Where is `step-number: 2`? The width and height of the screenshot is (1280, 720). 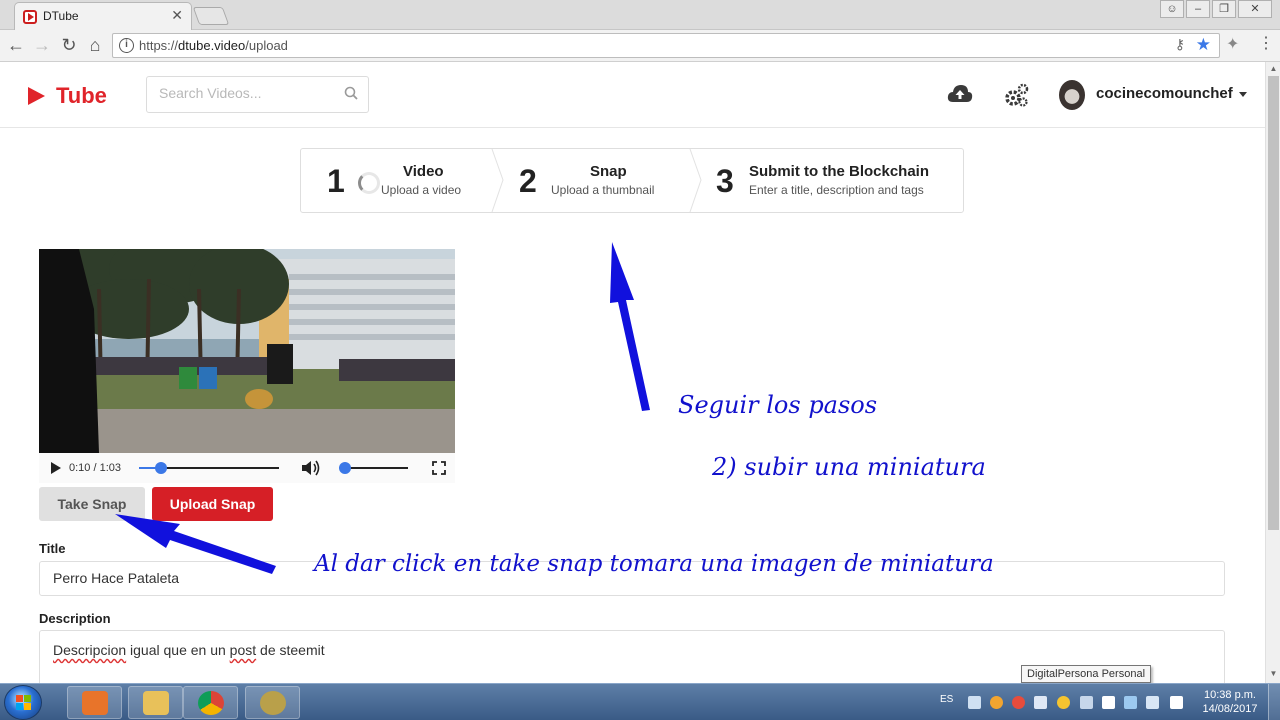
step-number: 2 is located at coordinates (528, 181).